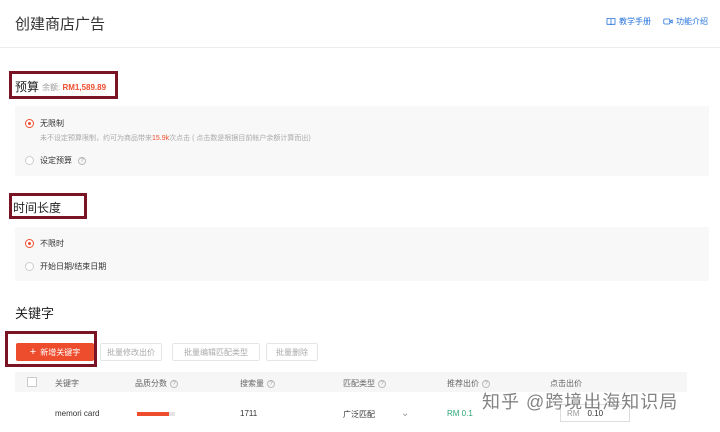 The width and height of the screenshot is (720, 432). I want to click on col-keyword: 关键字, so click(67, 383).